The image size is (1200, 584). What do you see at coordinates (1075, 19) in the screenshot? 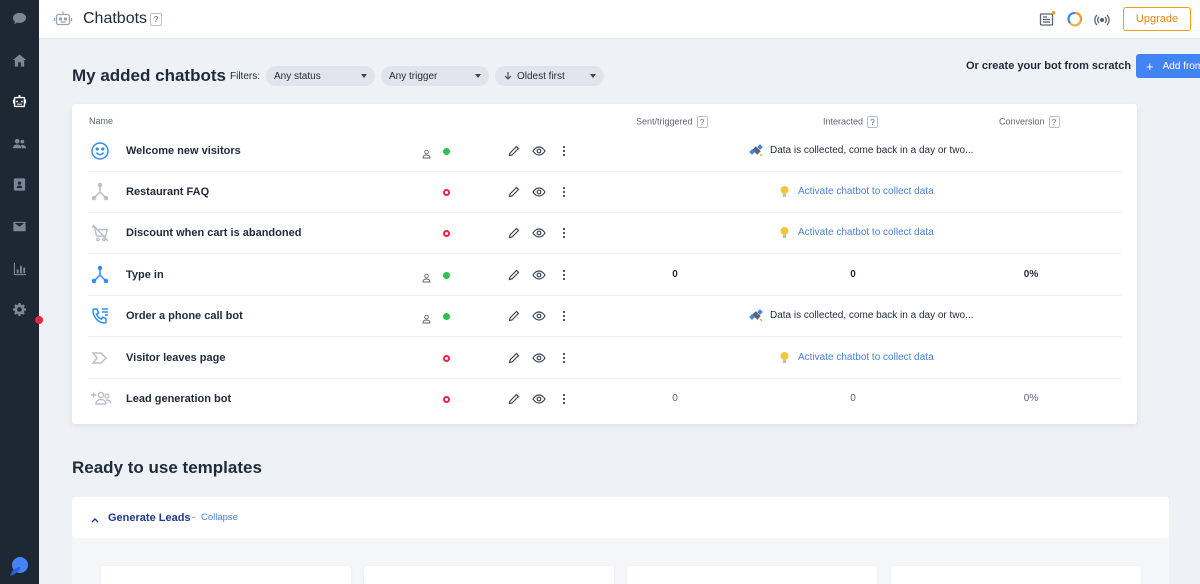
I see `onboarding-progress-icon` at bounding box center [1075, 19].